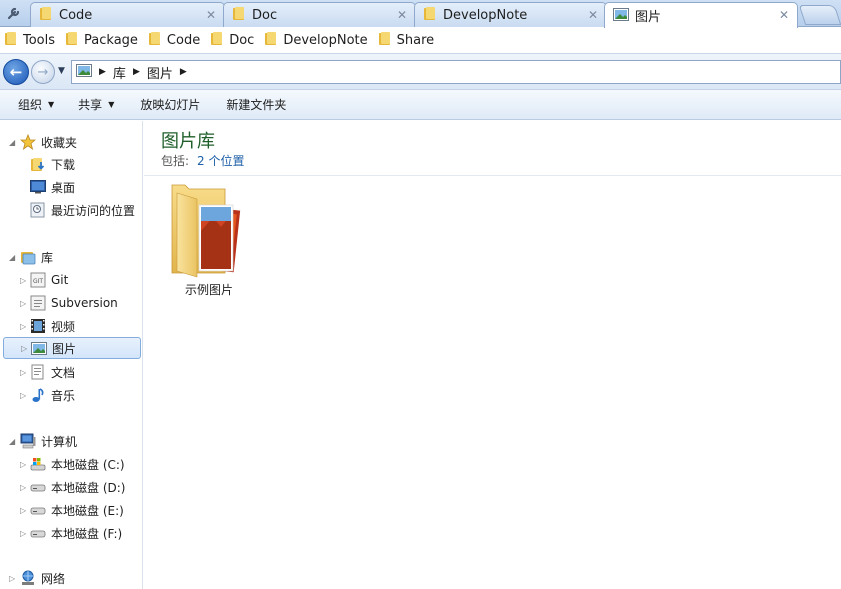 The width and height of the screenshot is (841, 589). I want to click on tab-label: Code, so click(76, 15).